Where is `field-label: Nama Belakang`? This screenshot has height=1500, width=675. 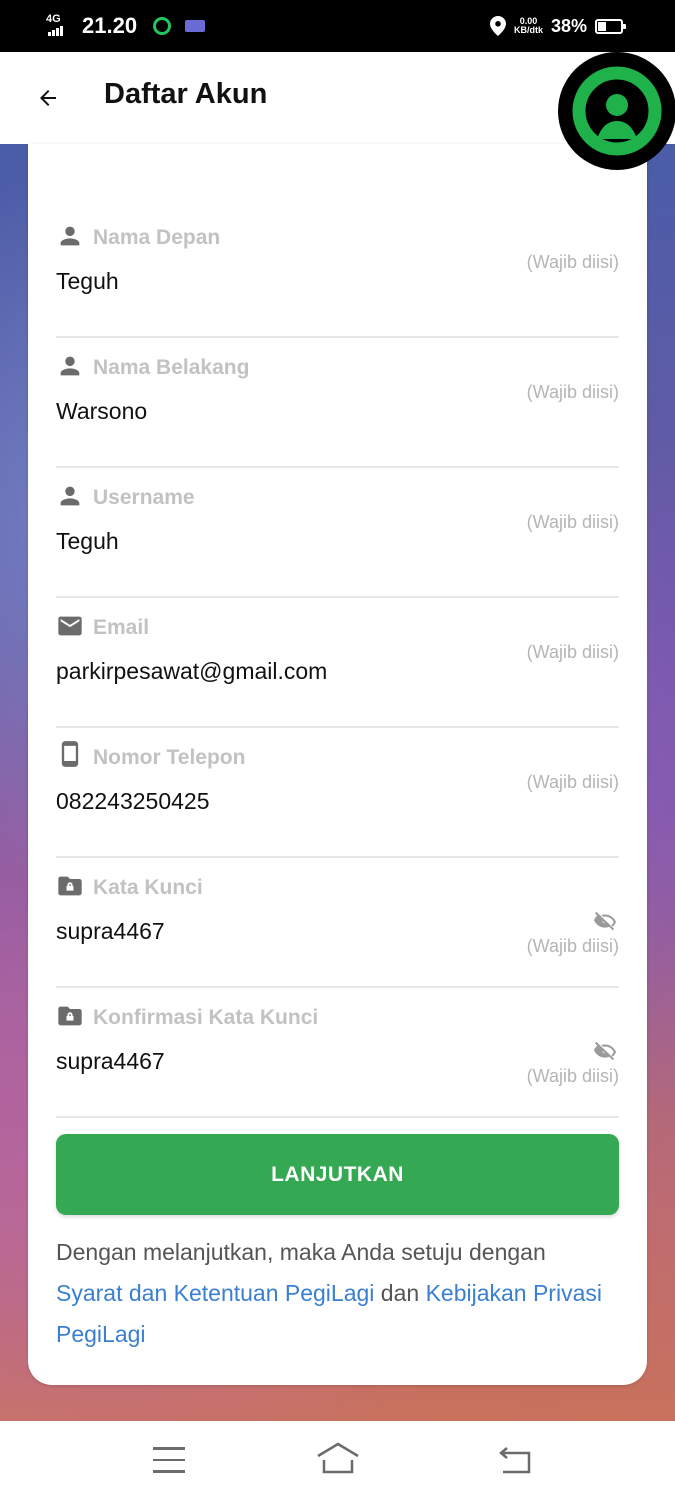 field-label: Nama Belakang is located at coordinates (171, 367).